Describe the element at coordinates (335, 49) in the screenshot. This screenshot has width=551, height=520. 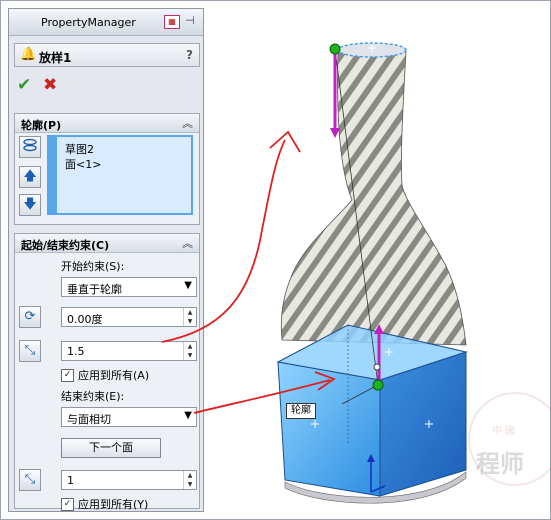
I see `start-handle` at that location.